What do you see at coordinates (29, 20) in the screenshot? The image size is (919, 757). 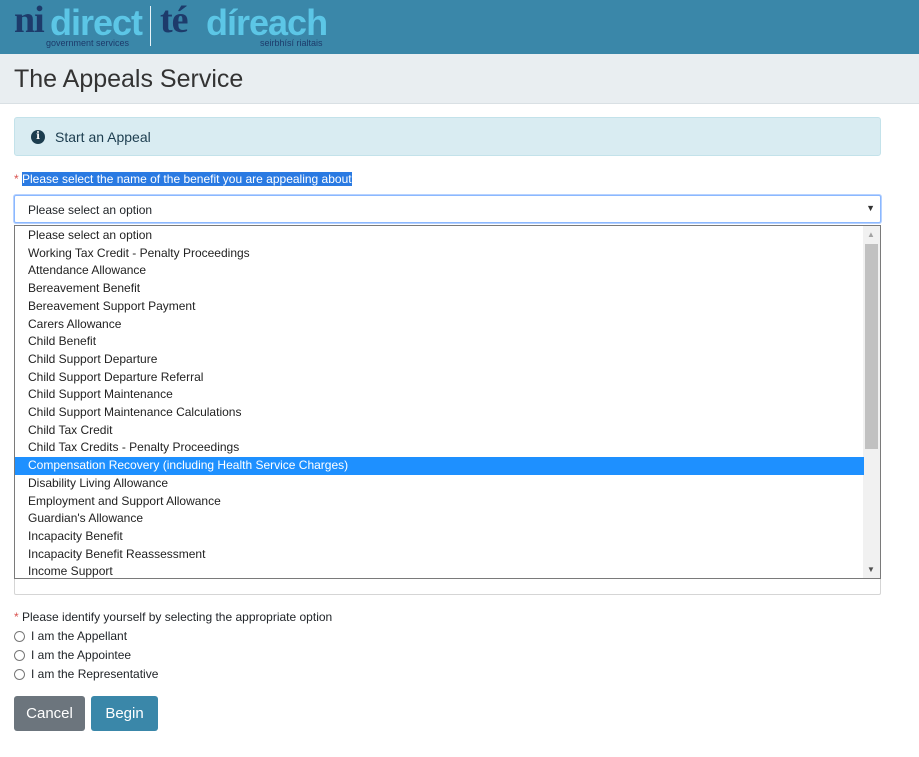 I see `logo-ni-text: ni` at bounding box center [29, 20].